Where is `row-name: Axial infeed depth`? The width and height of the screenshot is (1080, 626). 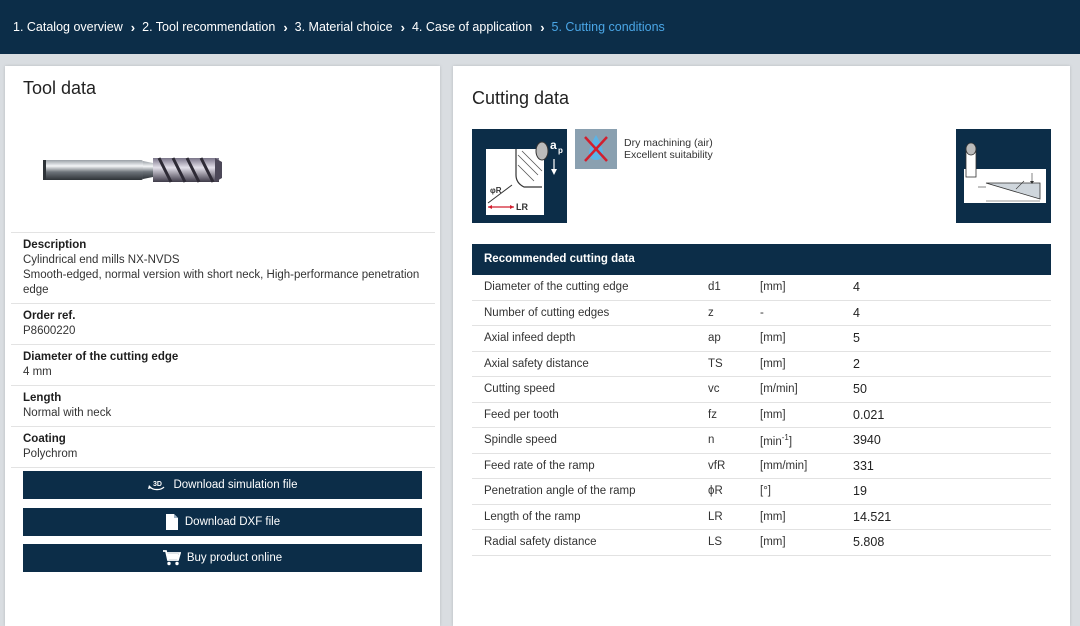 row-name: Axial infeed depth is located at coordinates (530, 338).